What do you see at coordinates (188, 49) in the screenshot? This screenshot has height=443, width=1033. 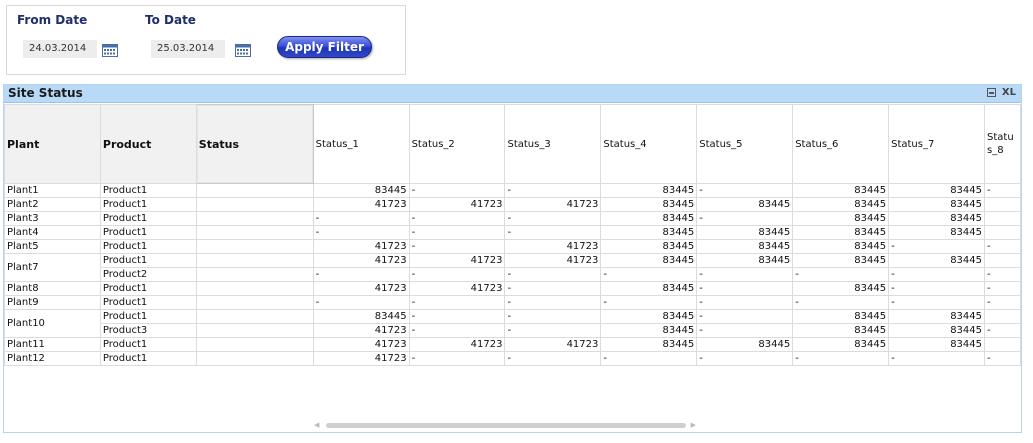 I see `to-date-input: 25.03.2014` at bounding box center [188, 49].